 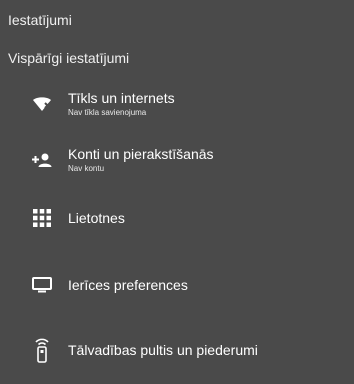 What do you see at coordinates (86, 168) in the screenshot?
I see `settings-item-subtitle: Nav kontu` at bounding box center [86, 168].